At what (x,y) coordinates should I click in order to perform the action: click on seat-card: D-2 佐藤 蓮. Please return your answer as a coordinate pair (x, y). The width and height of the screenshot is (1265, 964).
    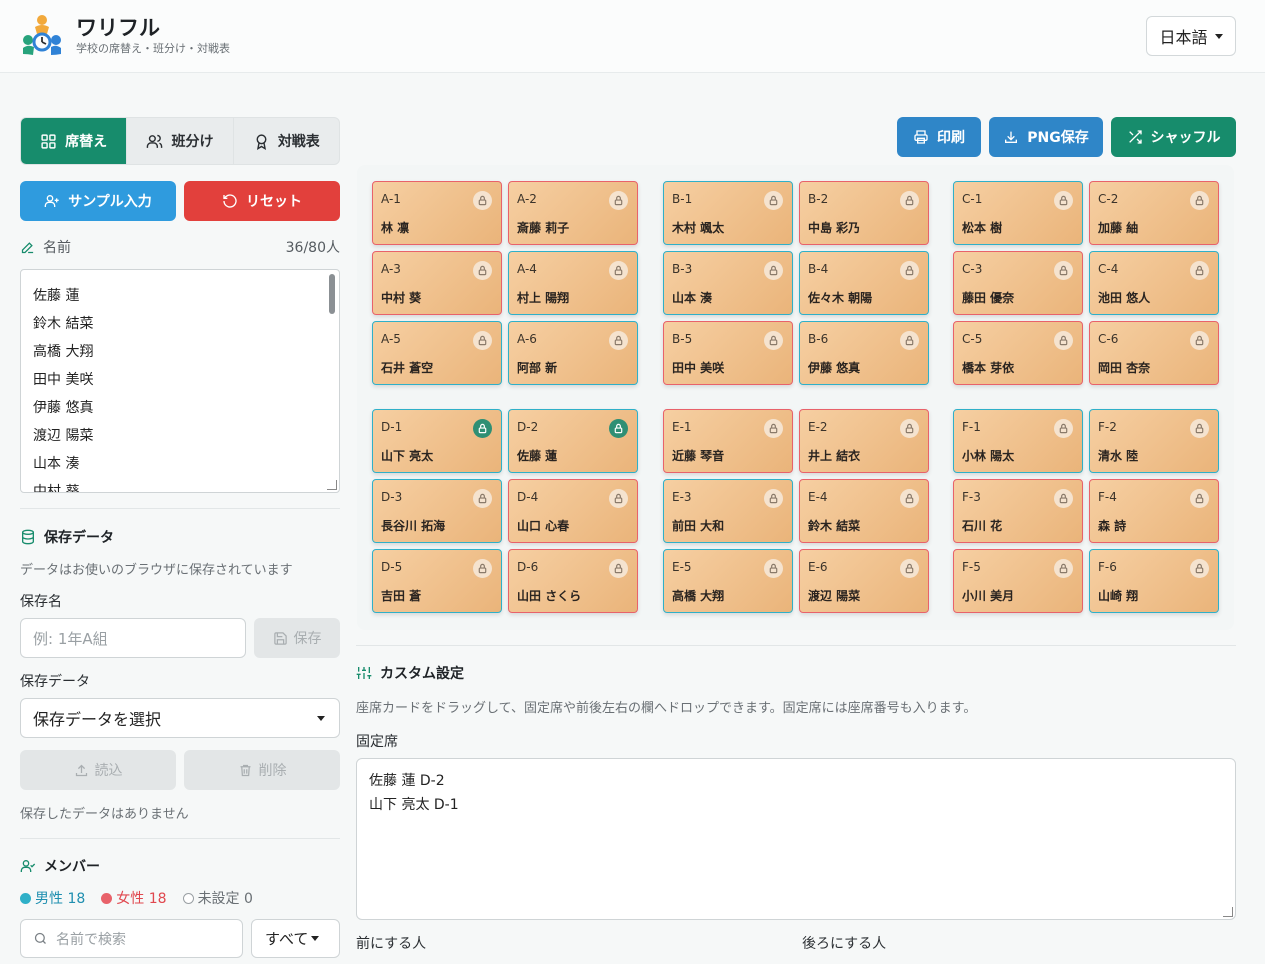
    Looking at the image, I should click on (573, 441).